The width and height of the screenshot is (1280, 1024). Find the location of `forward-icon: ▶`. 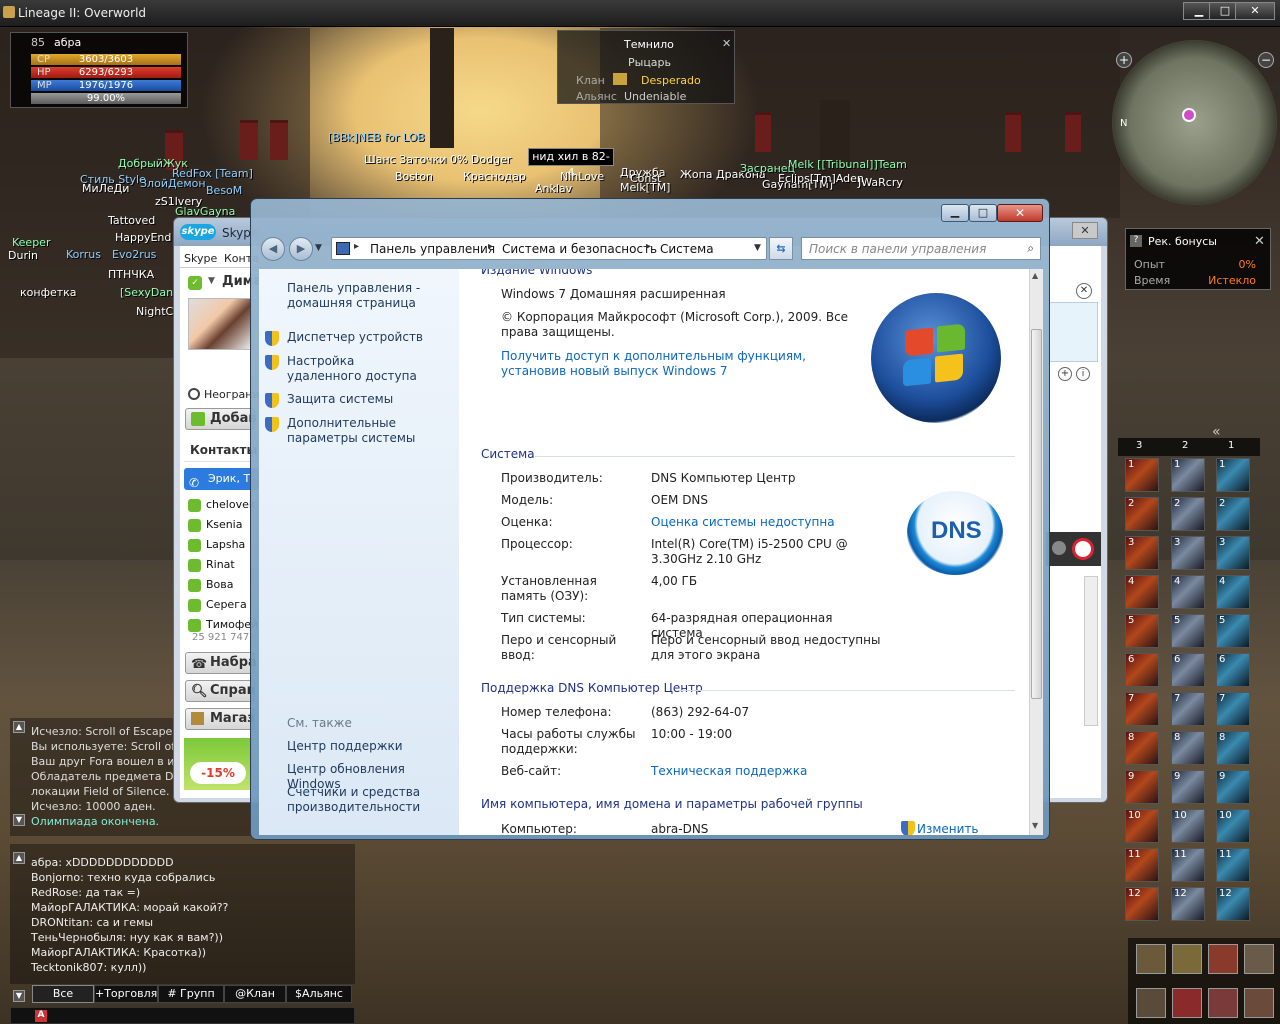

forward-icon: ▶ is located at coordinates (301, 249).